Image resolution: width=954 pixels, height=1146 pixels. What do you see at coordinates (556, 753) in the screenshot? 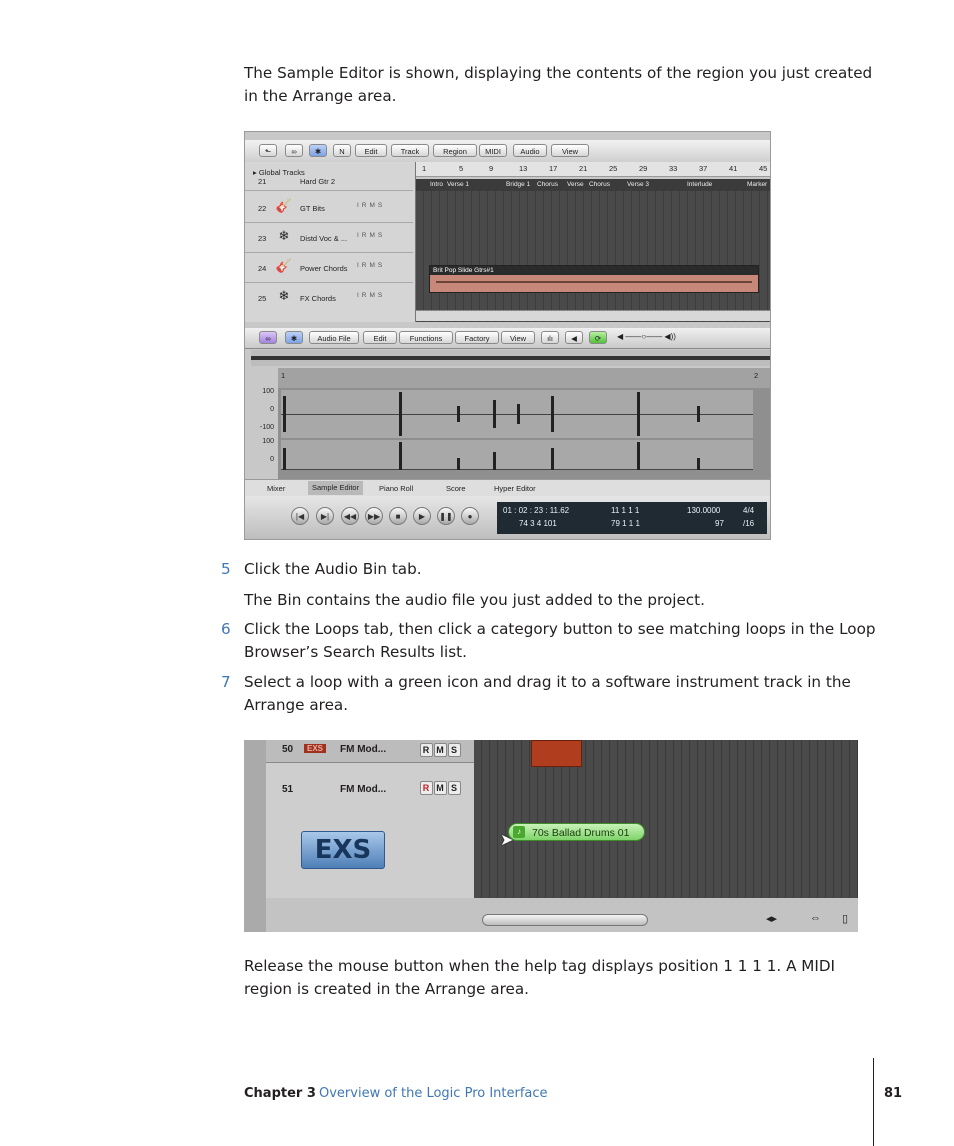
I see `midi-region` at bounding box center [556, 753].